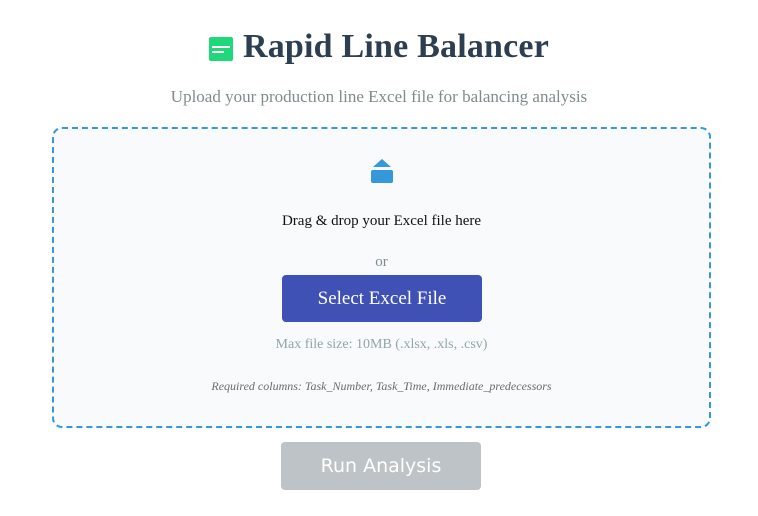 Image resolution: width=758 pixels, height=516 pixels. Describe the element at coordinates (381, 262) in the screenshot. I see `dropzone-or-separator: or` at that location.